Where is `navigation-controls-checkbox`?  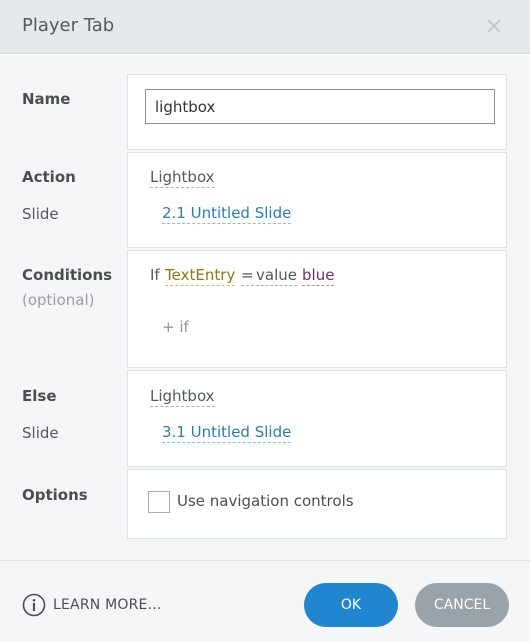
navigation-controls-checkbox is located at coordinates (159, 502).